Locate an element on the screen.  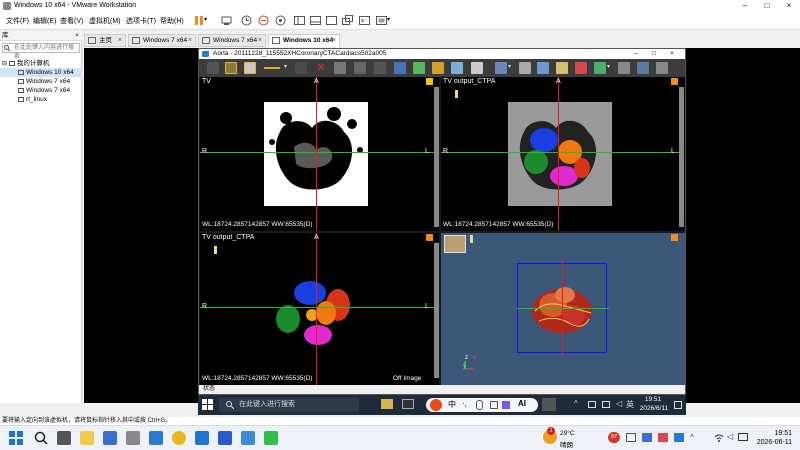
ime-logo-icon is located at coordinates (436, 405).